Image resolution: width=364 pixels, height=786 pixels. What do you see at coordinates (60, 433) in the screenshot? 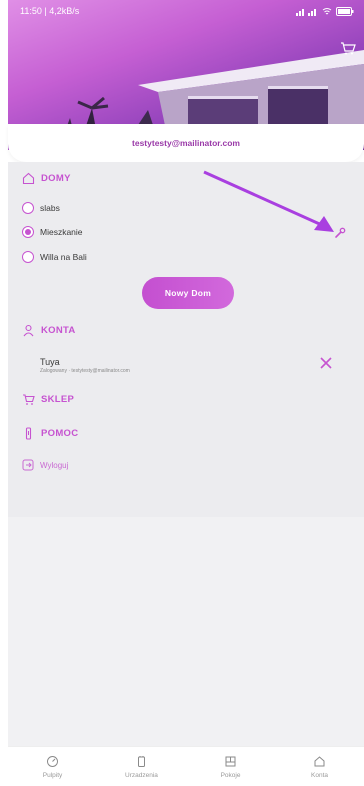
I see `help-title: POMOC` at bounding box center [60, 433].